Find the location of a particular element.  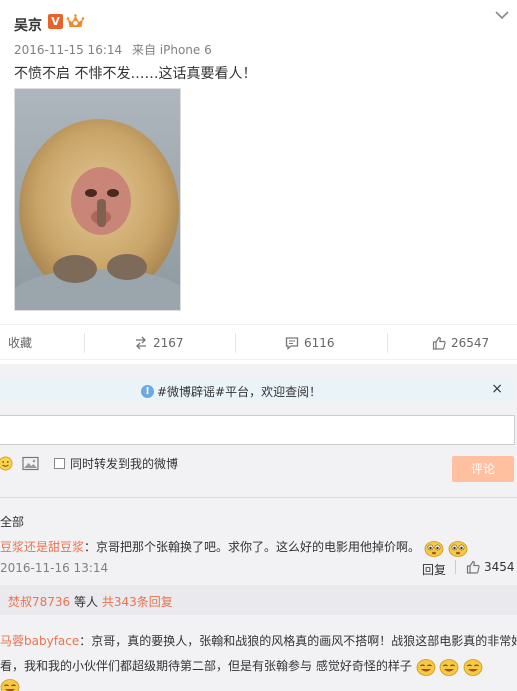

comment-like-count: 3454 is located at coordinates (499, 567).